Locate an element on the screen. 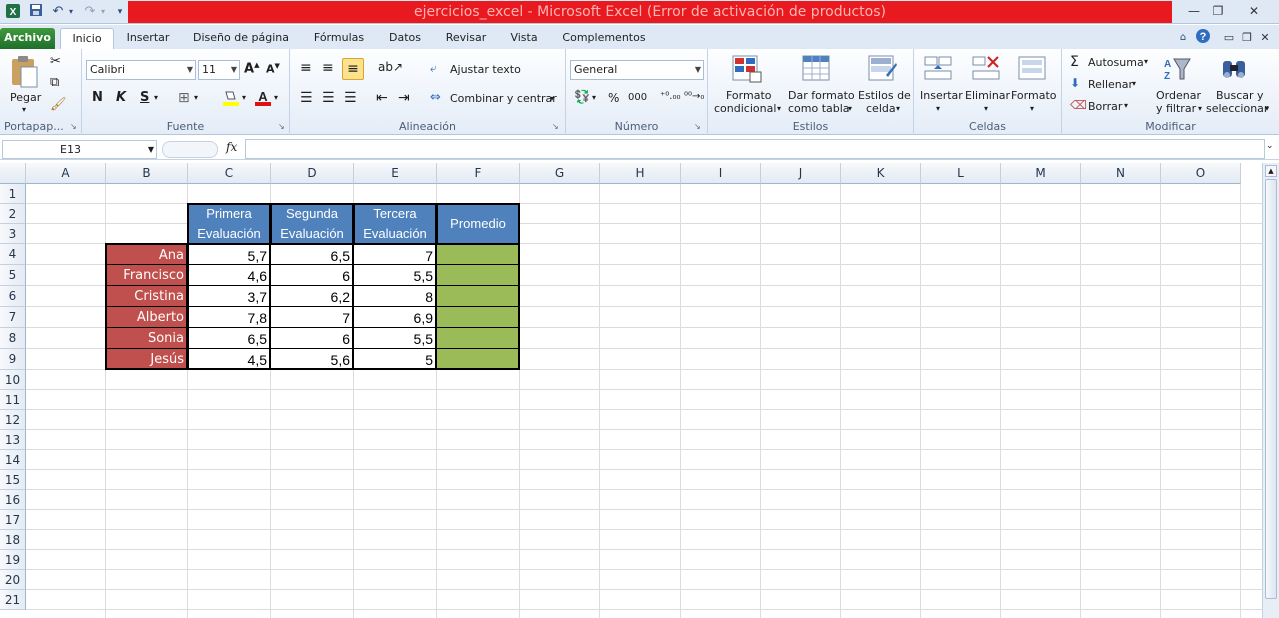  grade-cell: 6,5 is located at coordinates (312, 254).